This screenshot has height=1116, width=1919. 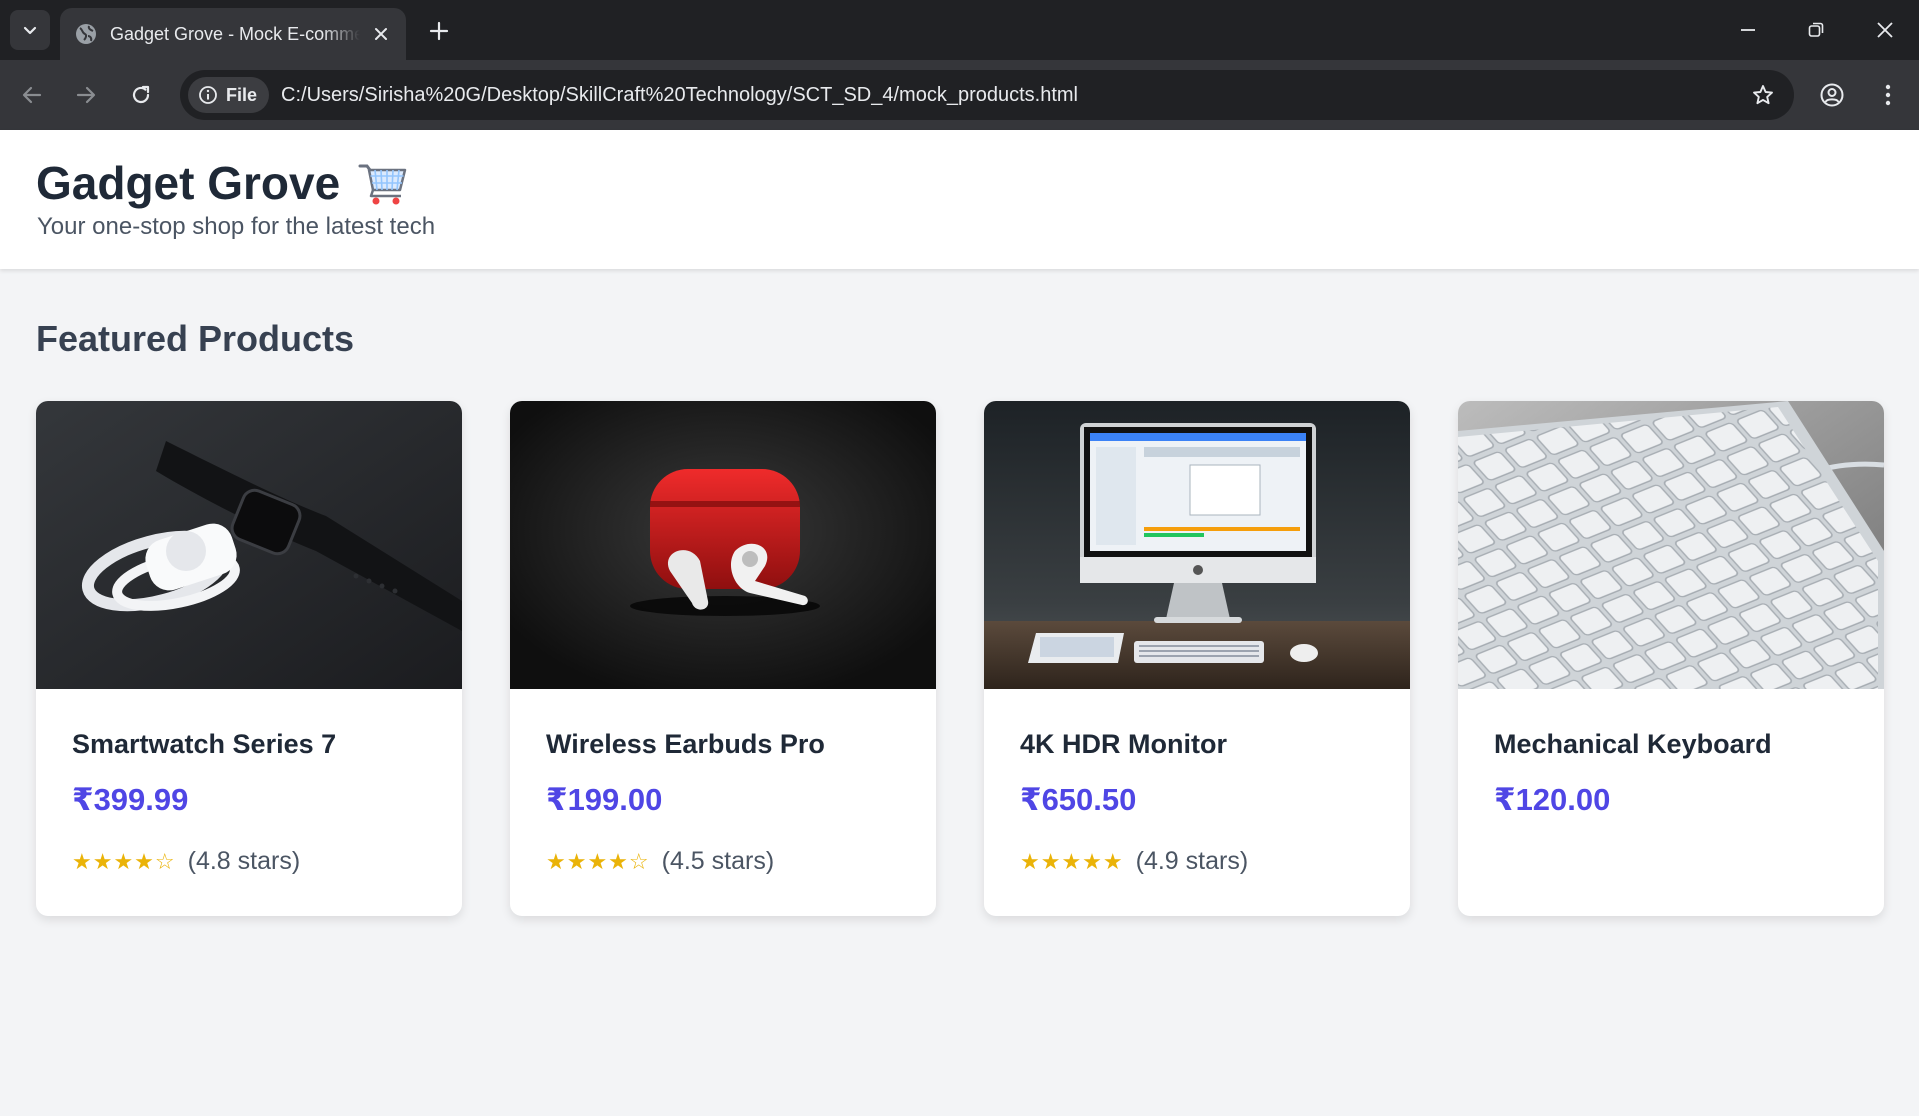 I want to click on kebab-menu-icon, so click(x=1888, y=95).